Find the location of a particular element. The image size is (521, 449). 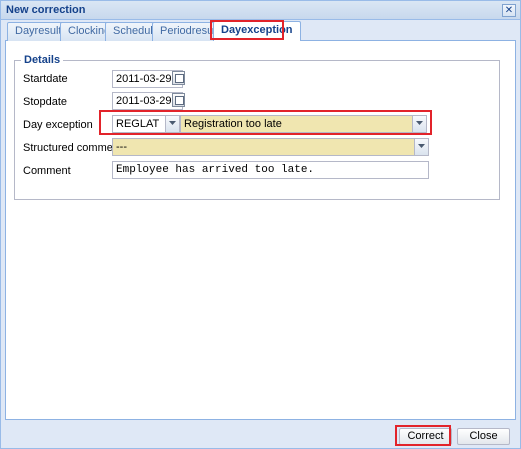

close-button: Close is located at coordinates (483, 436).